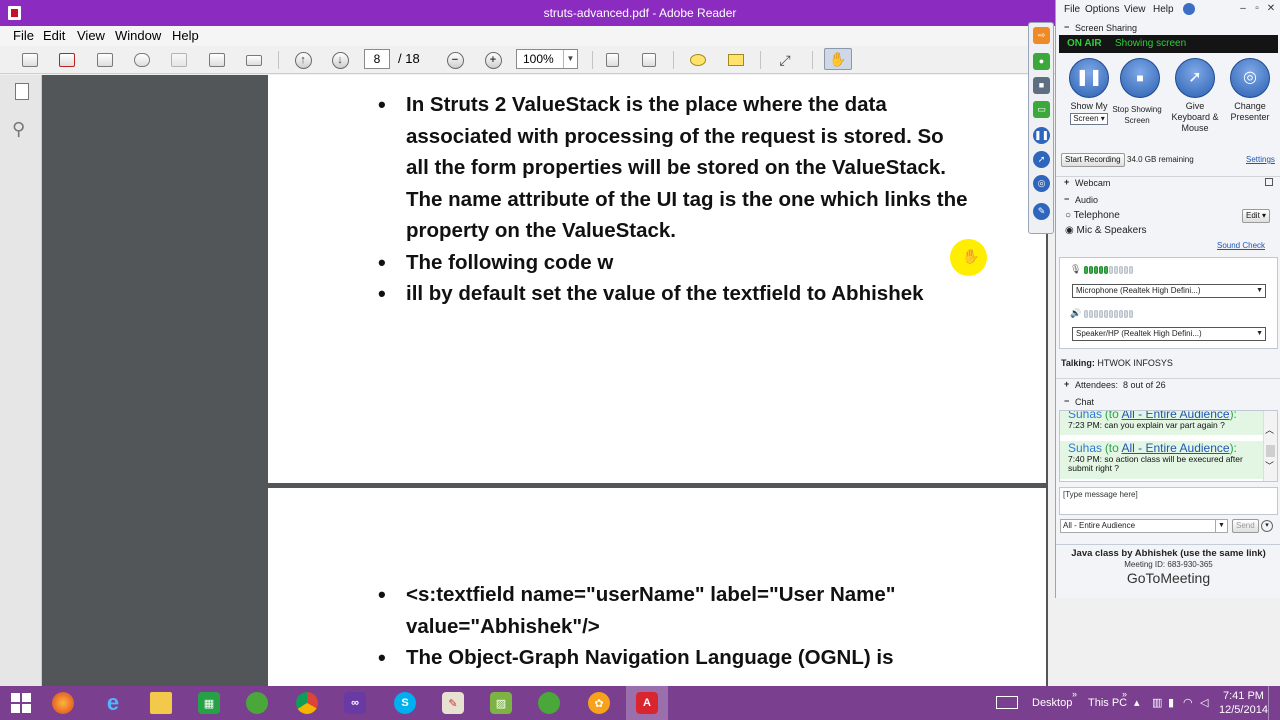  I want to click on drawing-tools-icon: ✎, so click(1041, 211).